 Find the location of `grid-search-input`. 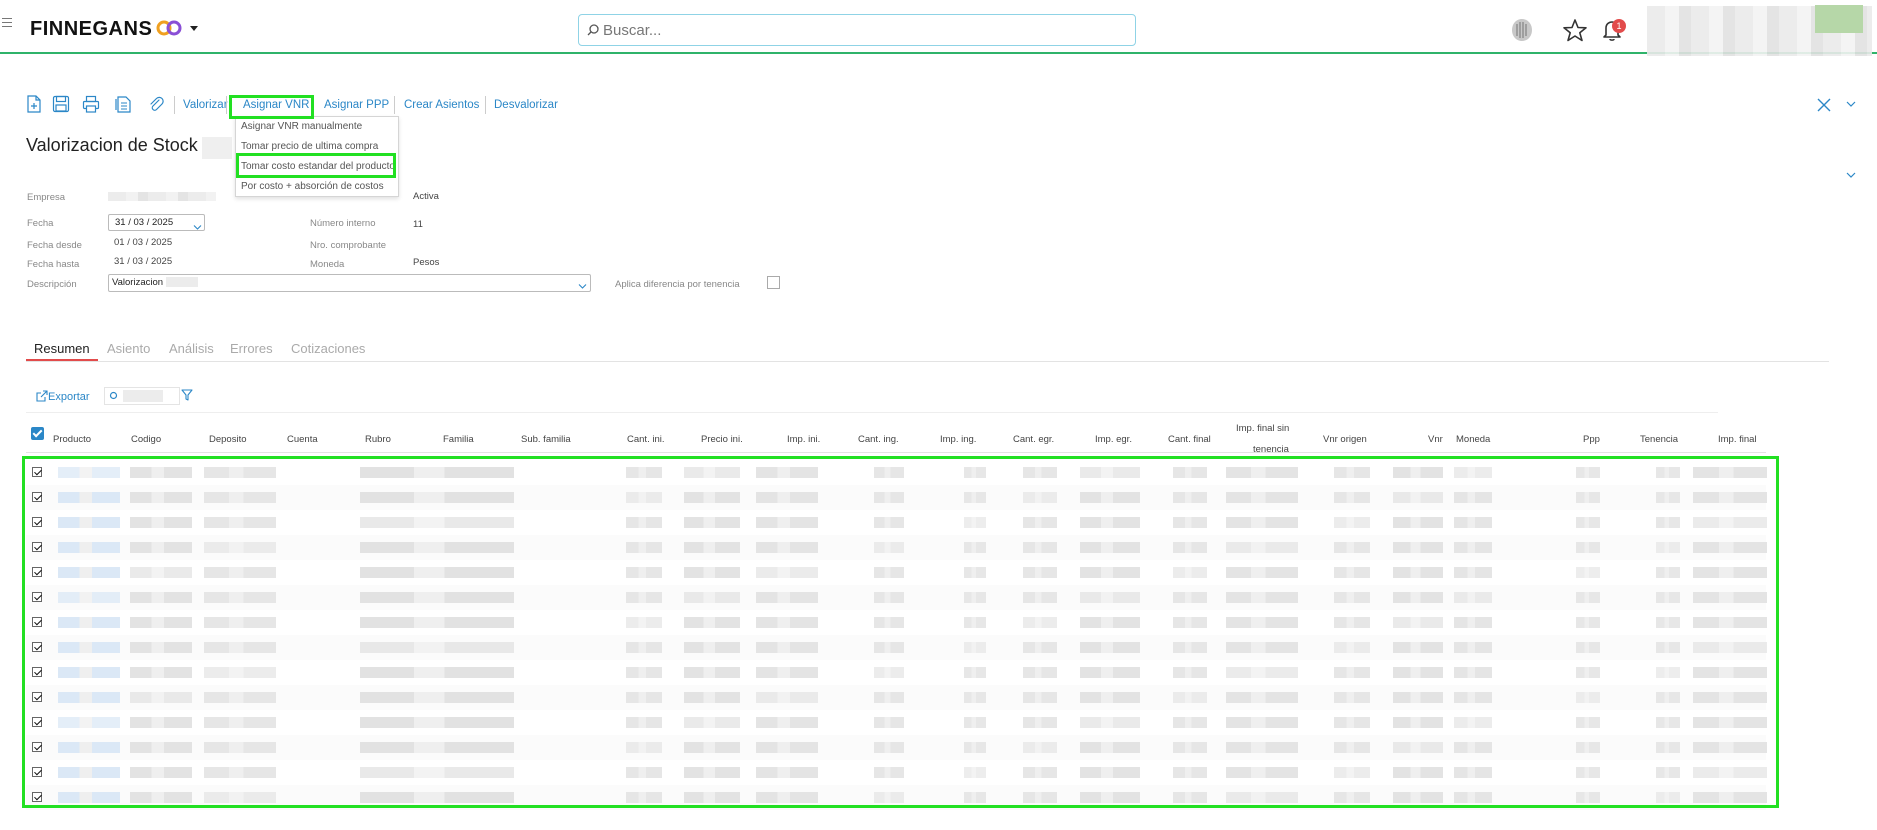

grid-search-input is located at coordinates (142, 396).